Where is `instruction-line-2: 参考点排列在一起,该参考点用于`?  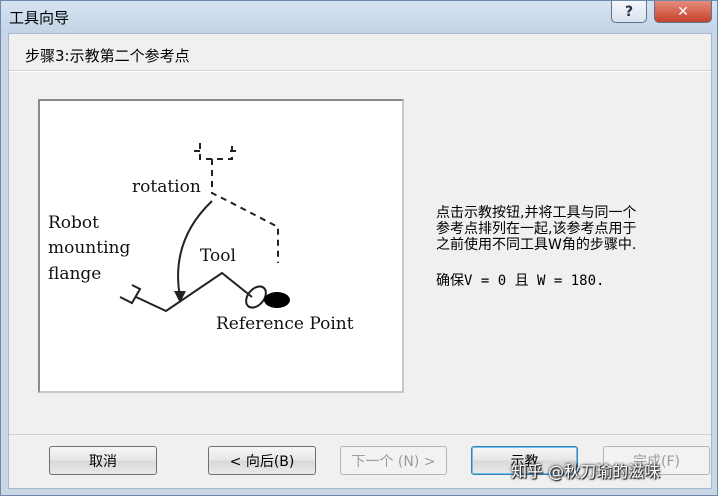 instruction-line-2: 参考点排列在一起,该参考点用于 is located at coordinates (536, 229).